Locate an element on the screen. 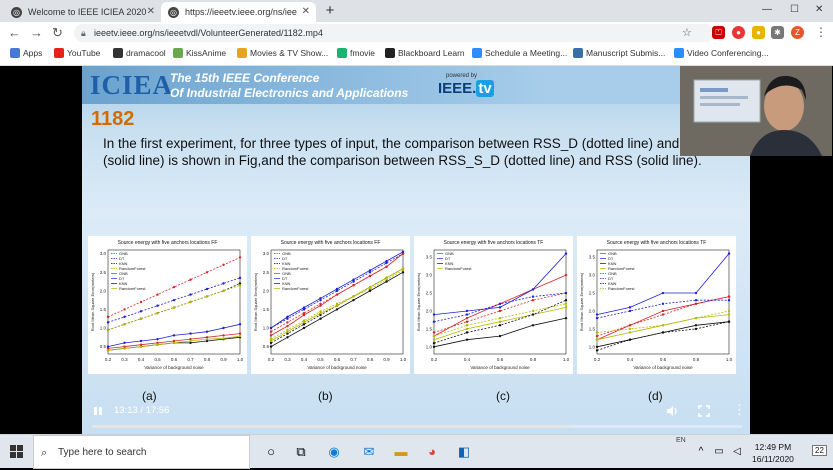 This screenshot has height=470, width=833. profile-avatar: Z is located at coordinates (797, 32).